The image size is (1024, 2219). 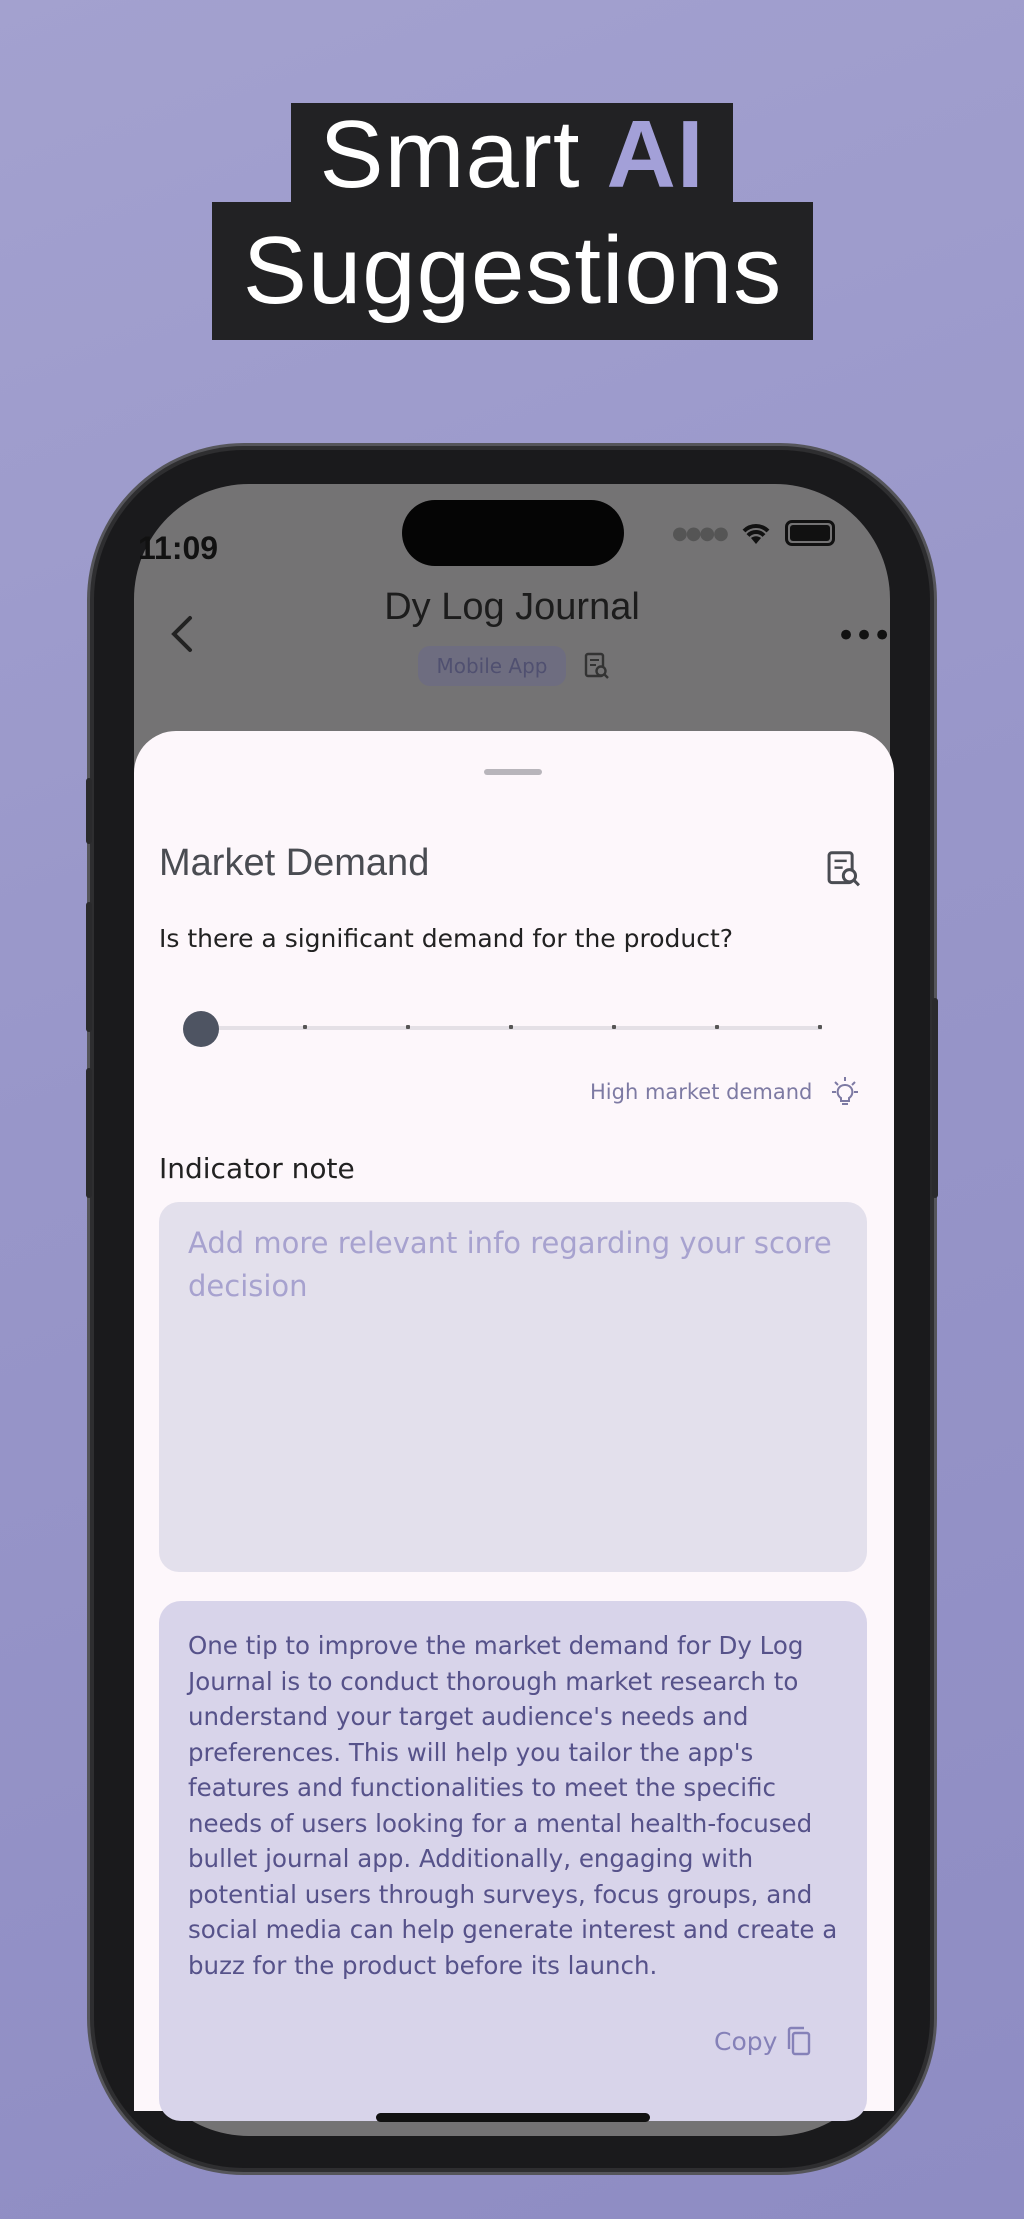 What do you see at coordinates (89, 967) in the screenshot?
I see `volume-up-button` at bounding box center [89, 967].